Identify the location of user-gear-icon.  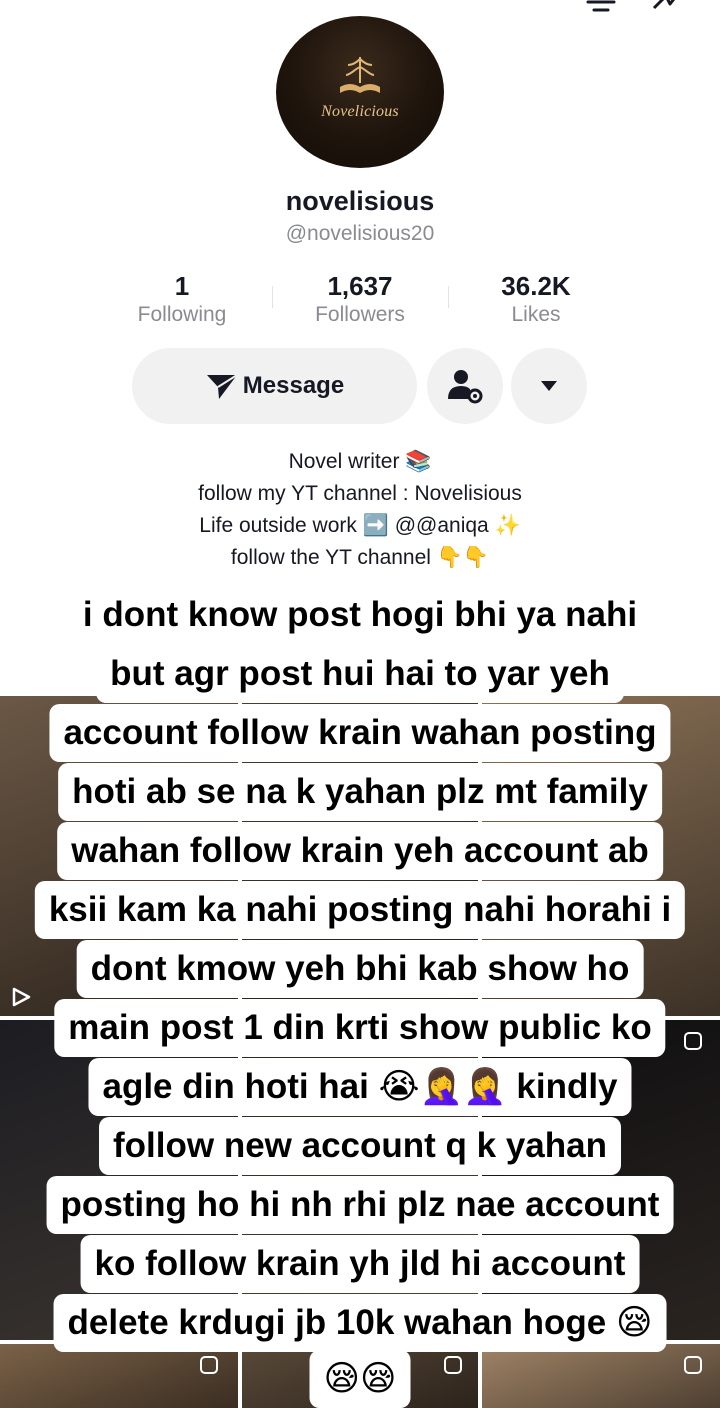
(465, 387).